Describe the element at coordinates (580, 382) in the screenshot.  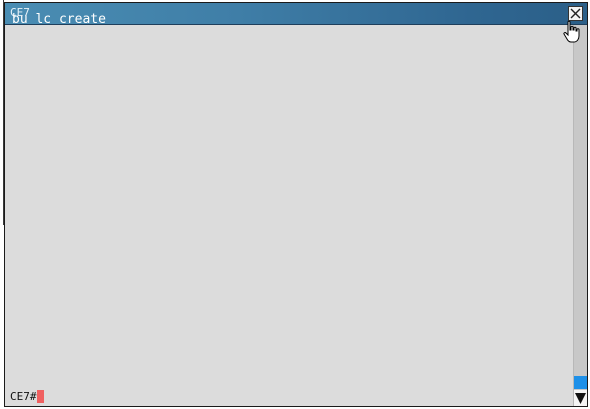
I see `scrollbar-thumb` at that location.